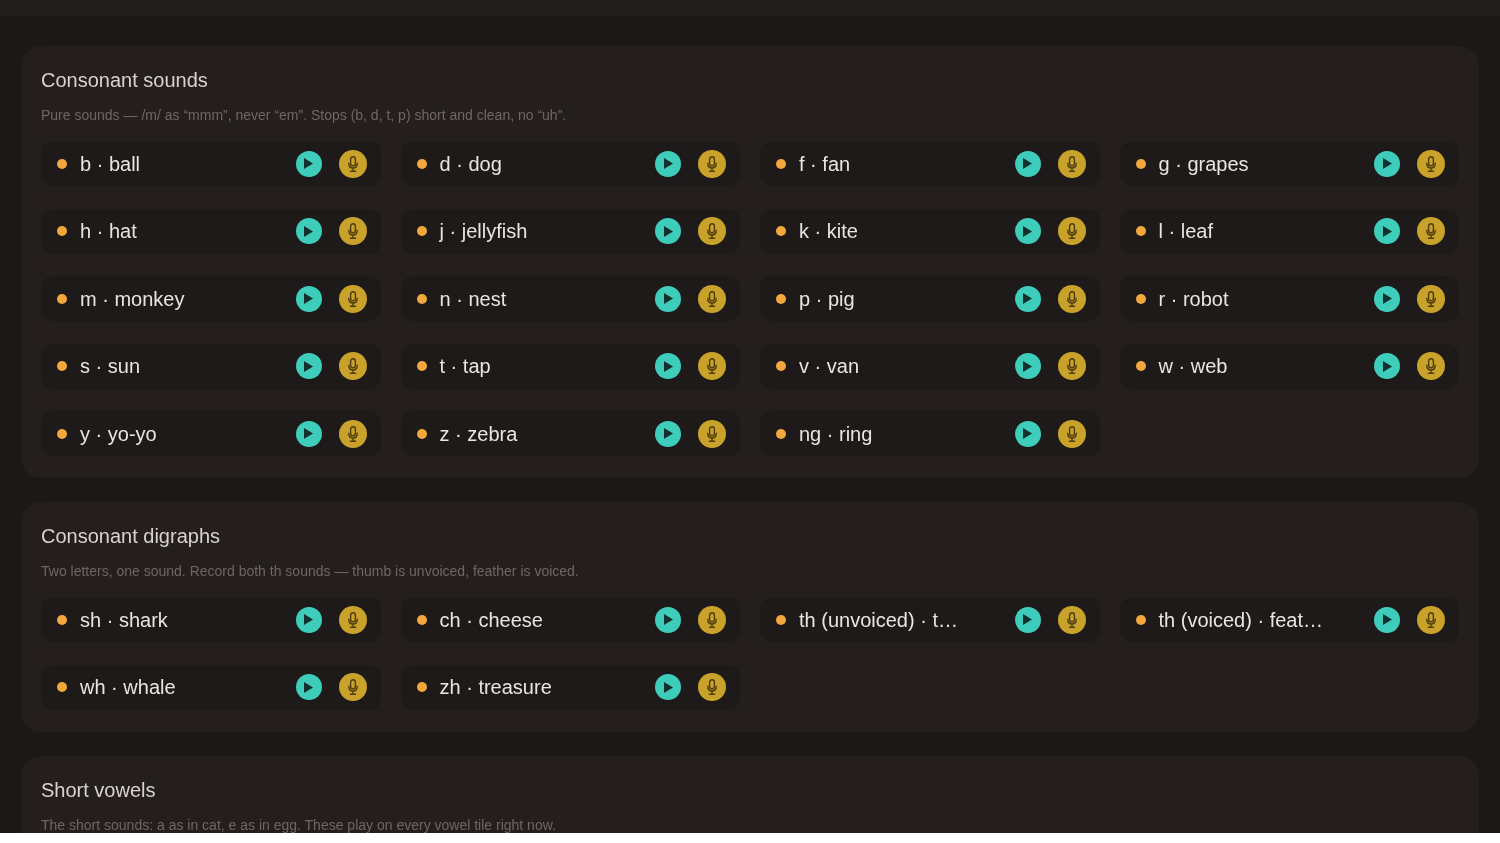 This screenshot has height=843, width=1500. Describe the element at coordinates (298, 824) in the screenshot. I see `section-description: The short sounds: a as in cat, e as in egg. These play on every vowel tile right now.` at that location.